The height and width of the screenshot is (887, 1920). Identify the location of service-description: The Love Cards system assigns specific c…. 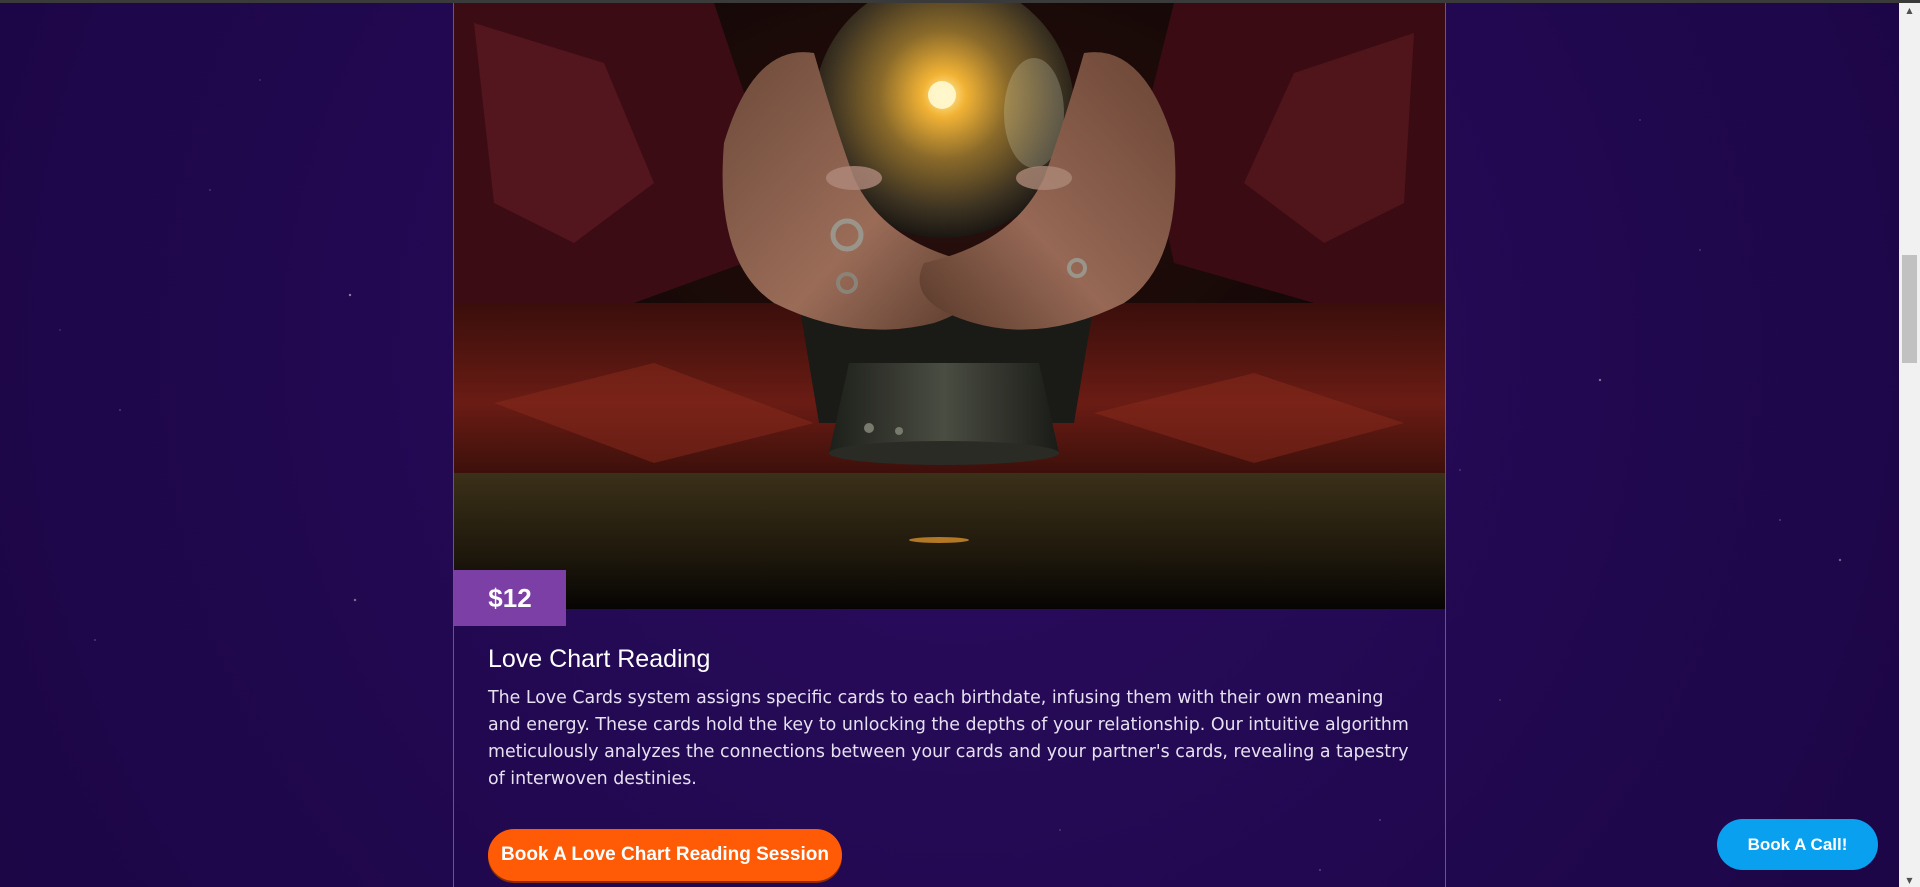
(948, 738).